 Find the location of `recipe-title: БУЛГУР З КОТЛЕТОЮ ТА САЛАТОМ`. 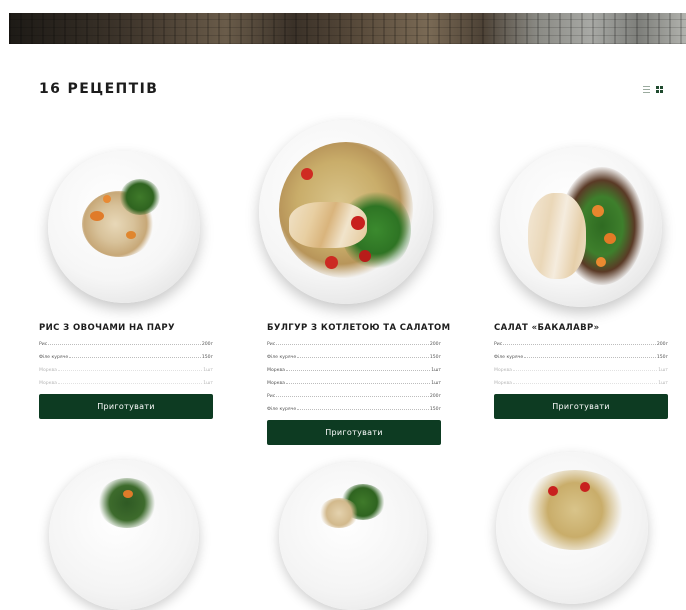

recipe-title: БУЛГУР З КОТЛЕТОЮ ТА САЛАТОМ is located at coordinates (359, 328).